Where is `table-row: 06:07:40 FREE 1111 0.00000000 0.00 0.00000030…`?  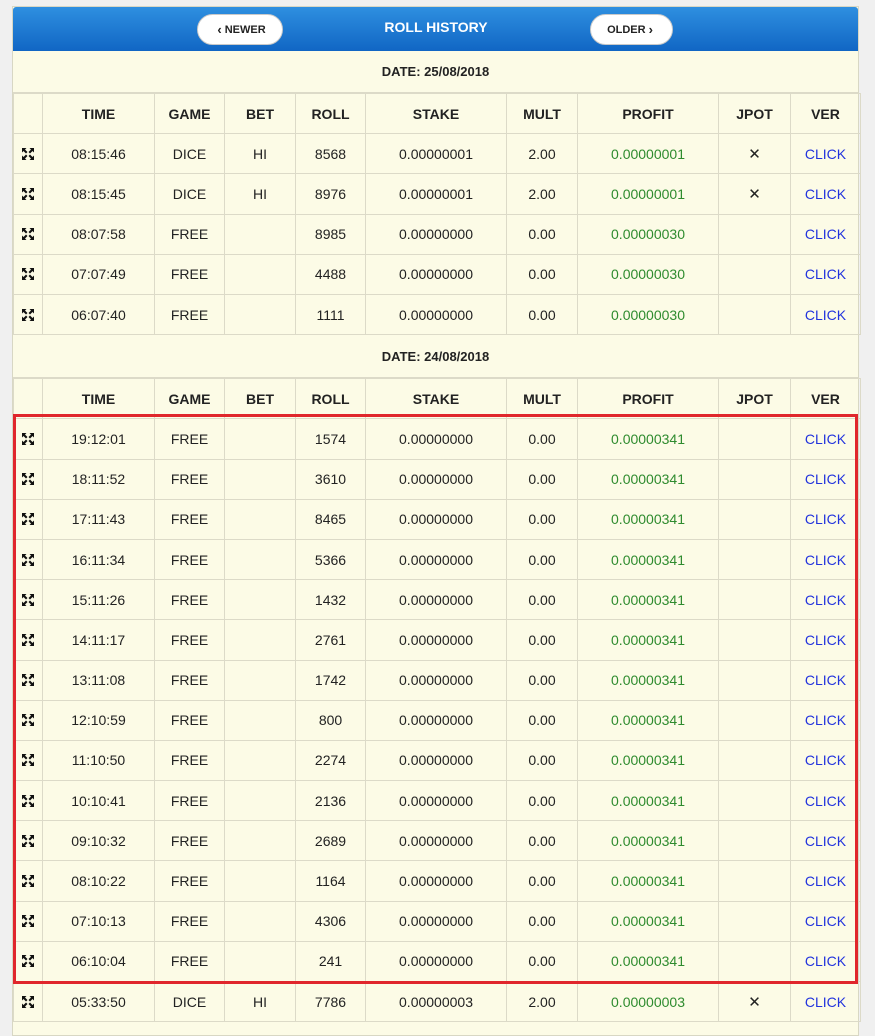 table-row: 06:07:40 FREE 1111 0.00000000 0.00 0.00000030… is located at coordinates (437, 314).